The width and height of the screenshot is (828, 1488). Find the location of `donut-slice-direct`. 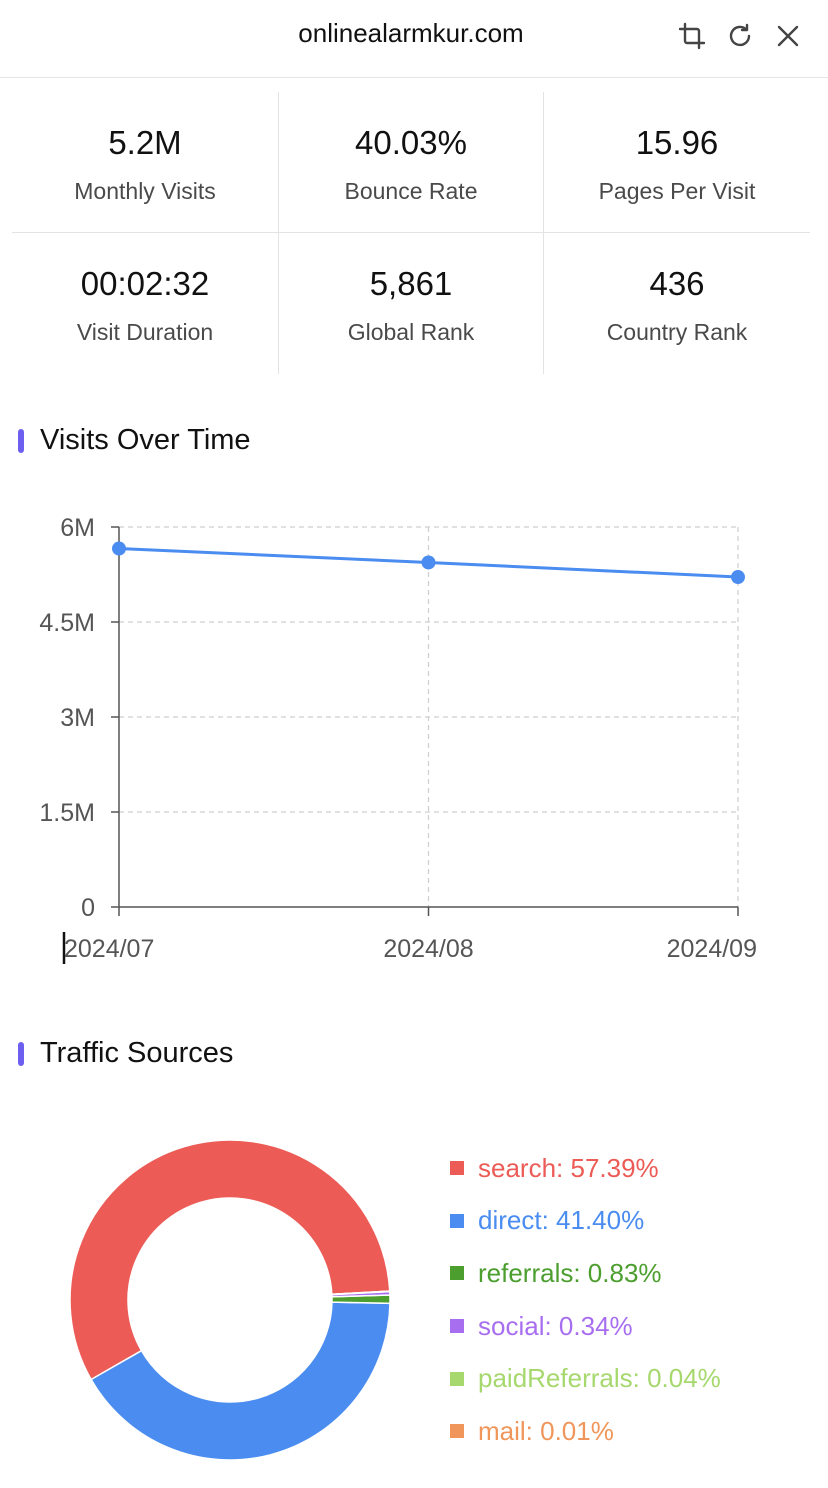

donut-slice-direct is located at coordinates (240, 1381).